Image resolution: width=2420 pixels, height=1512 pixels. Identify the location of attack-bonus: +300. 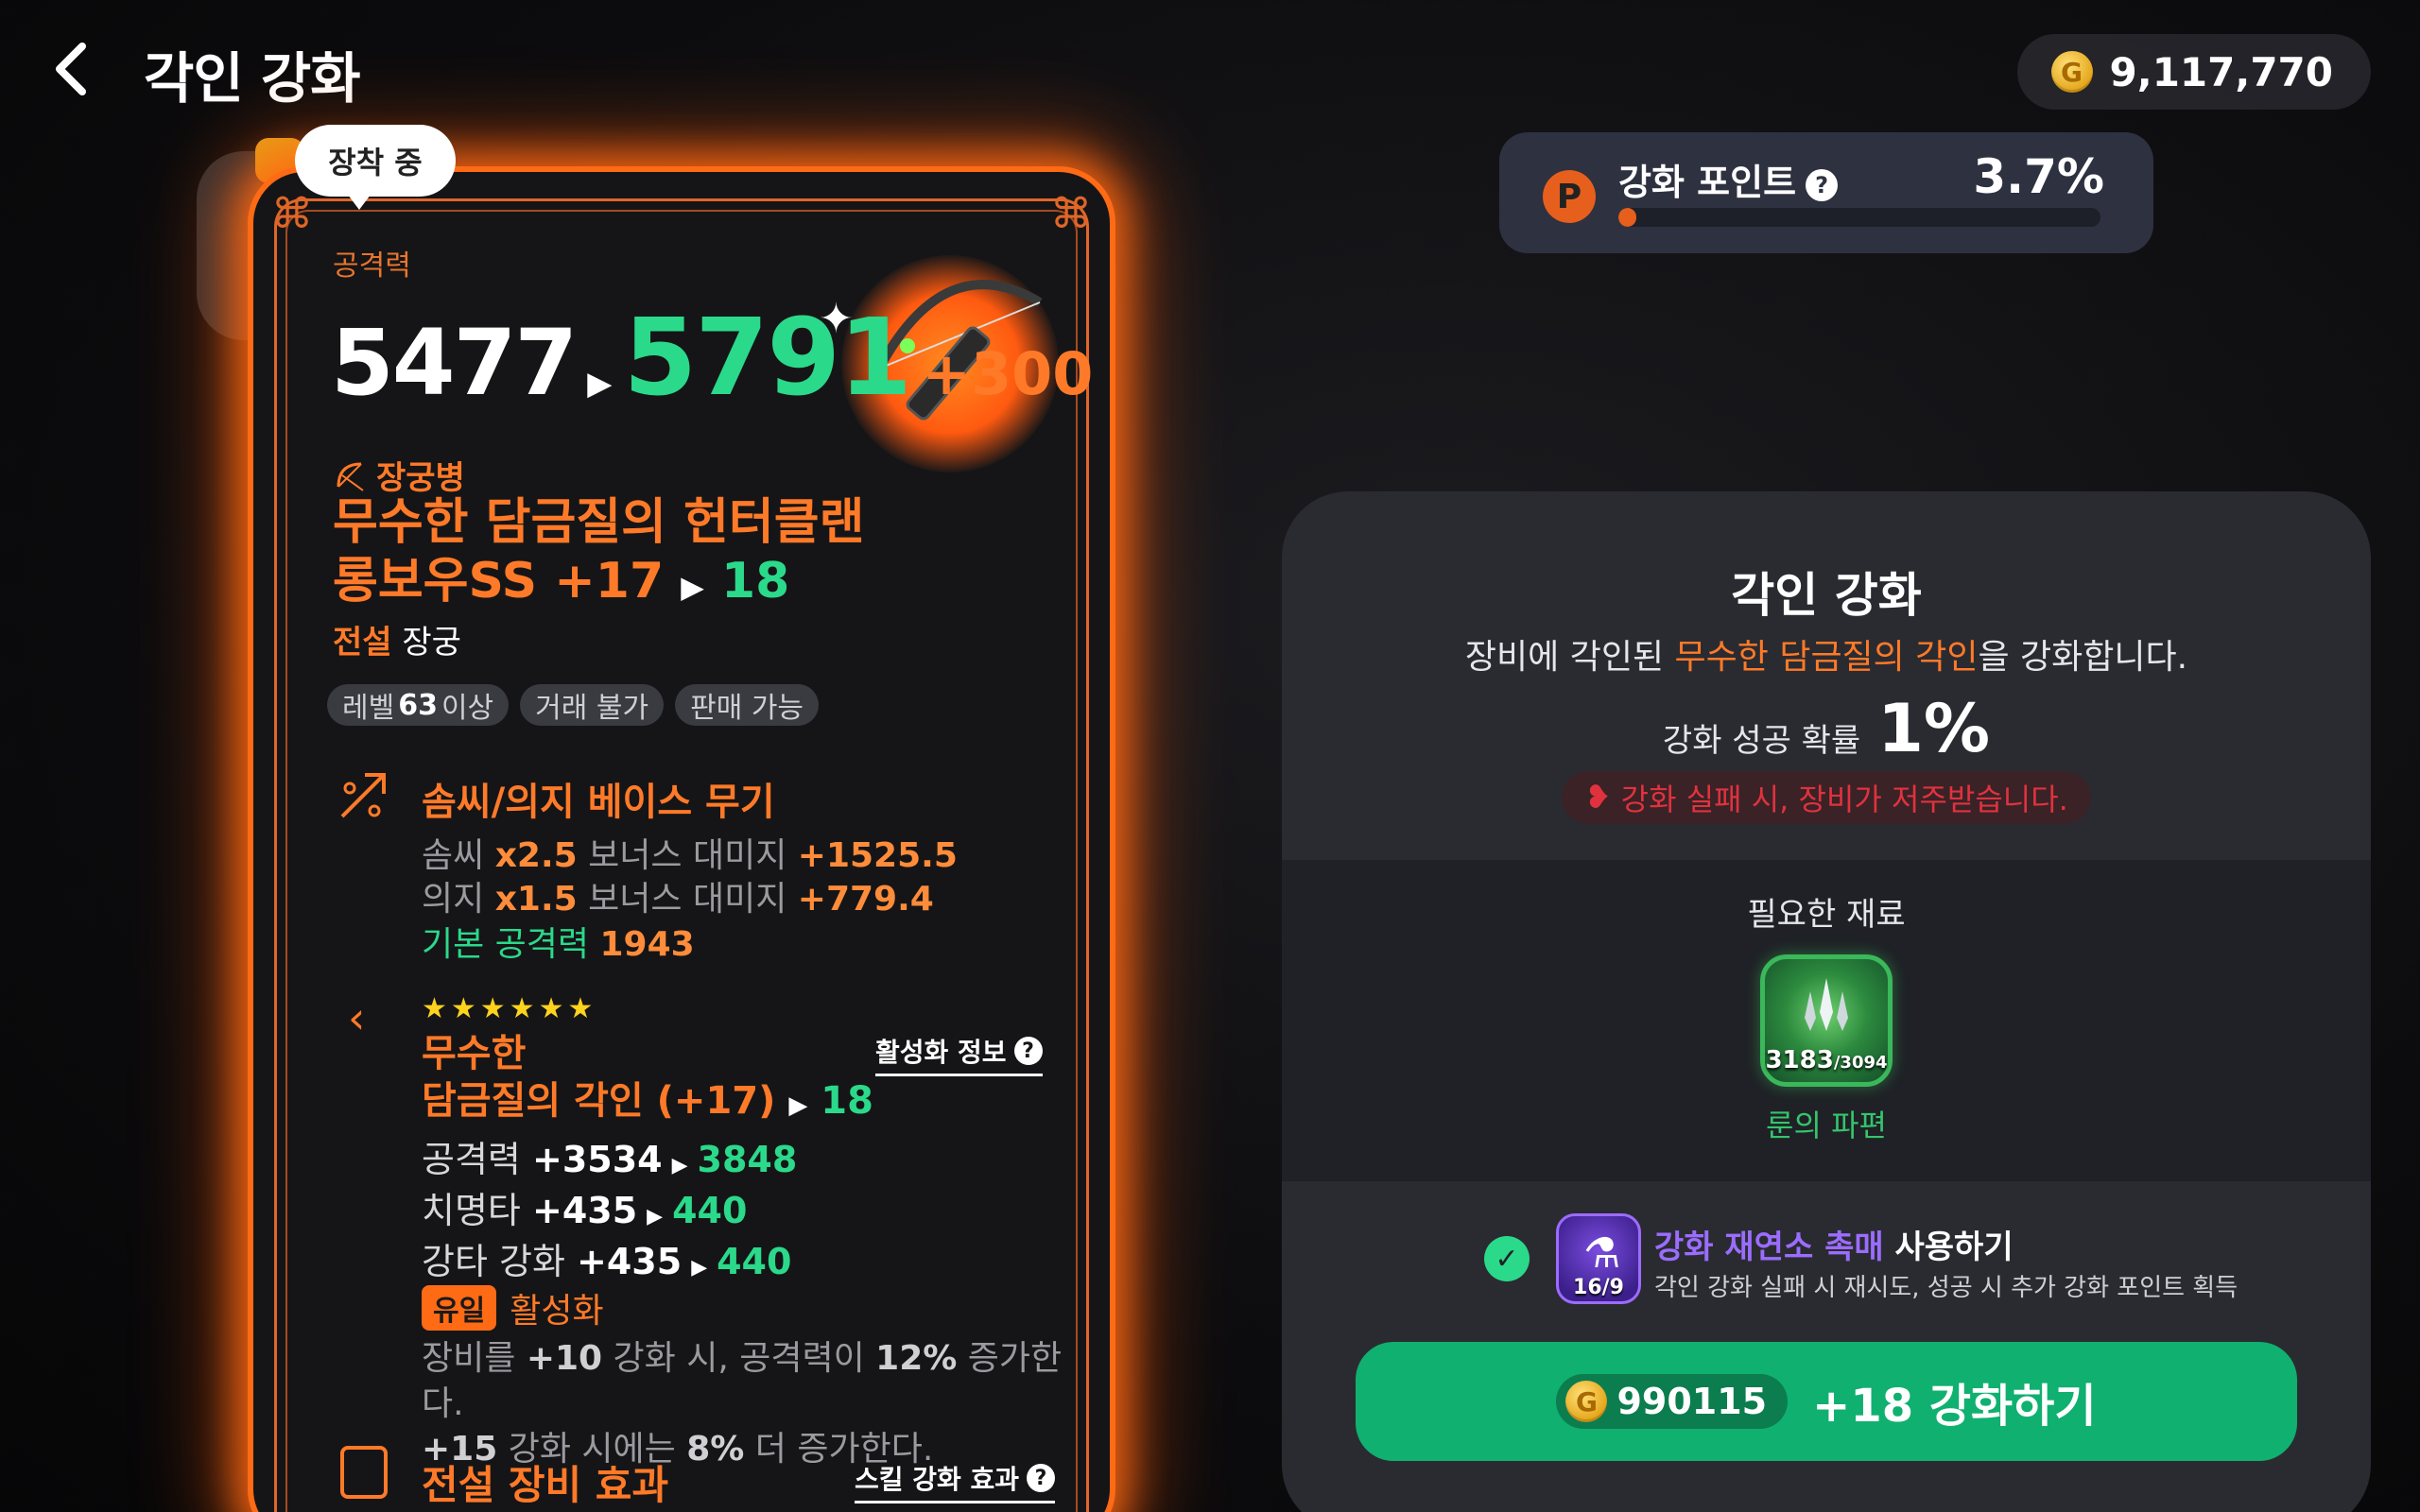
(1008, 373).